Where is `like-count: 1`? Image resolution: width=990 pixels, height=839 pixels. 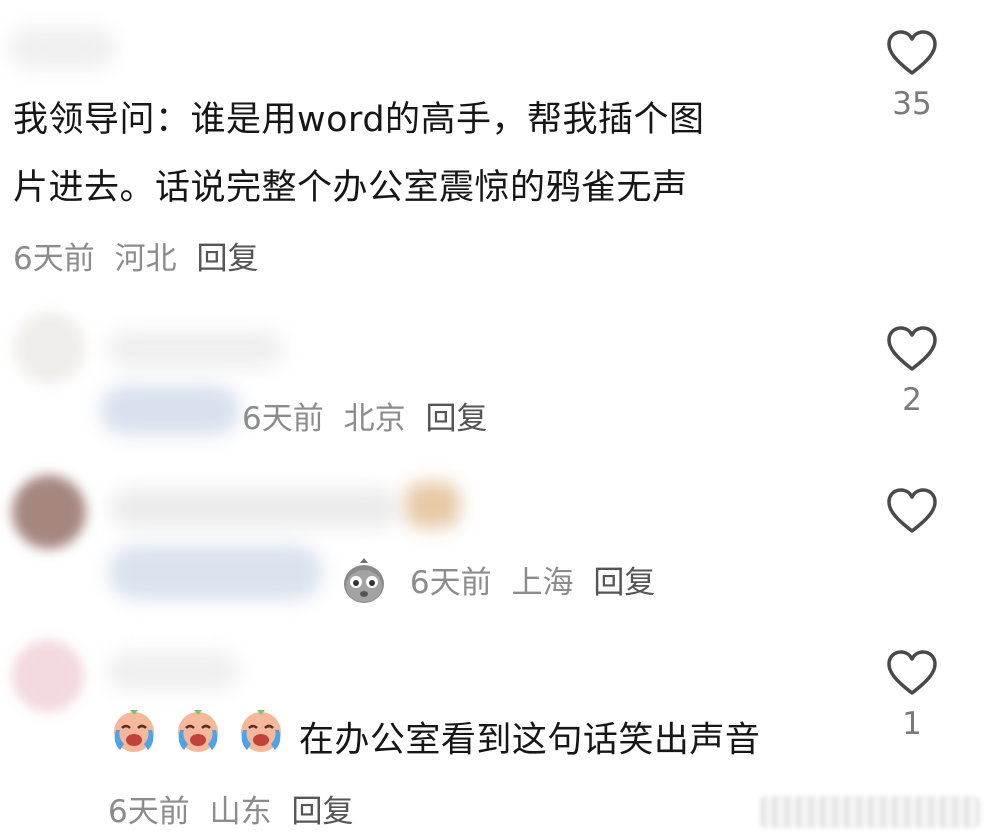
like-count: 1 is located at coordinates (912, 724).